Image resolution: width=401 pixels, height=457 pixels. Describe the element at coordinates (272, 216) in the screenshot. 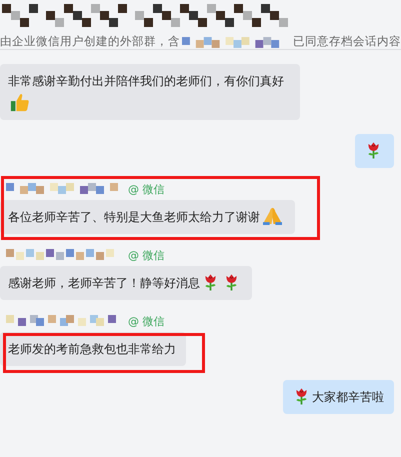

I see `praying-hands-icon` at that location.